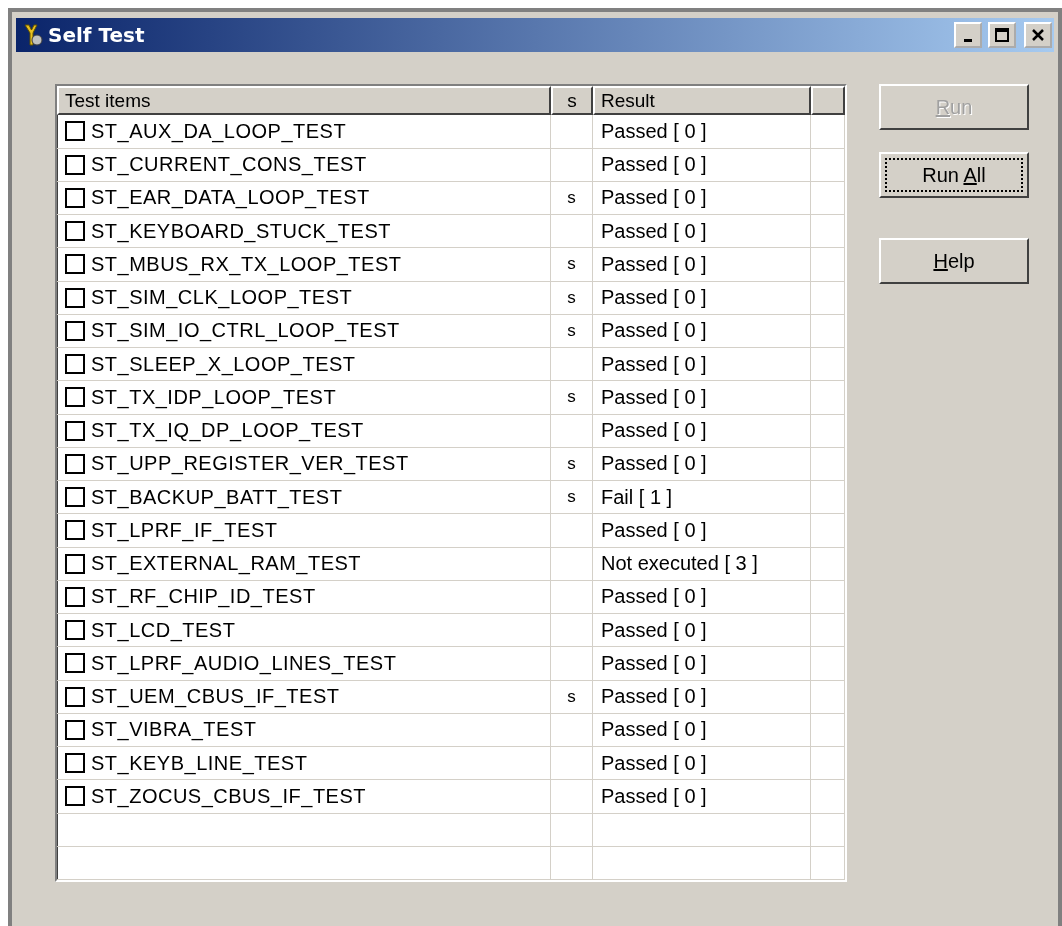 This screenshot has width=1062, height=926. I want to click on minimize-icon, so click(968, 40).